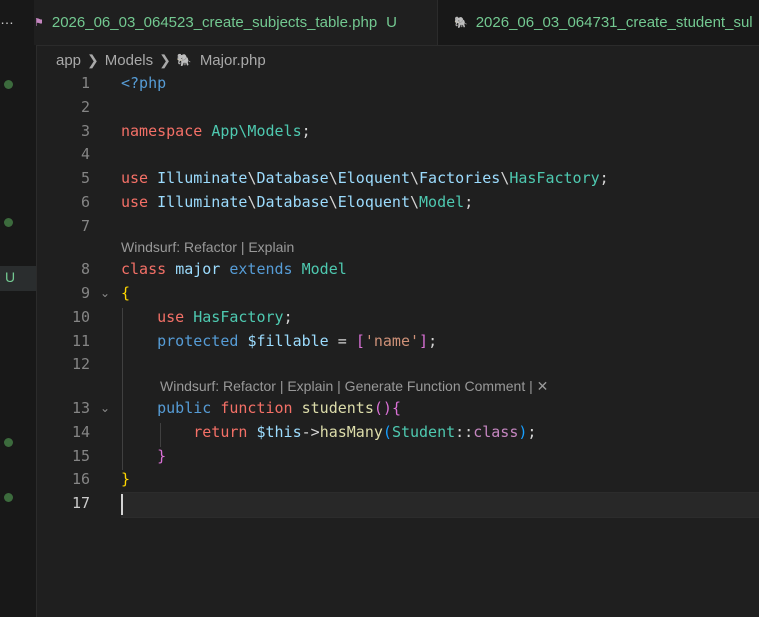 The height and width of the screenshot is (617, 759). I want to click on line-number: 15, so click(80, 456).